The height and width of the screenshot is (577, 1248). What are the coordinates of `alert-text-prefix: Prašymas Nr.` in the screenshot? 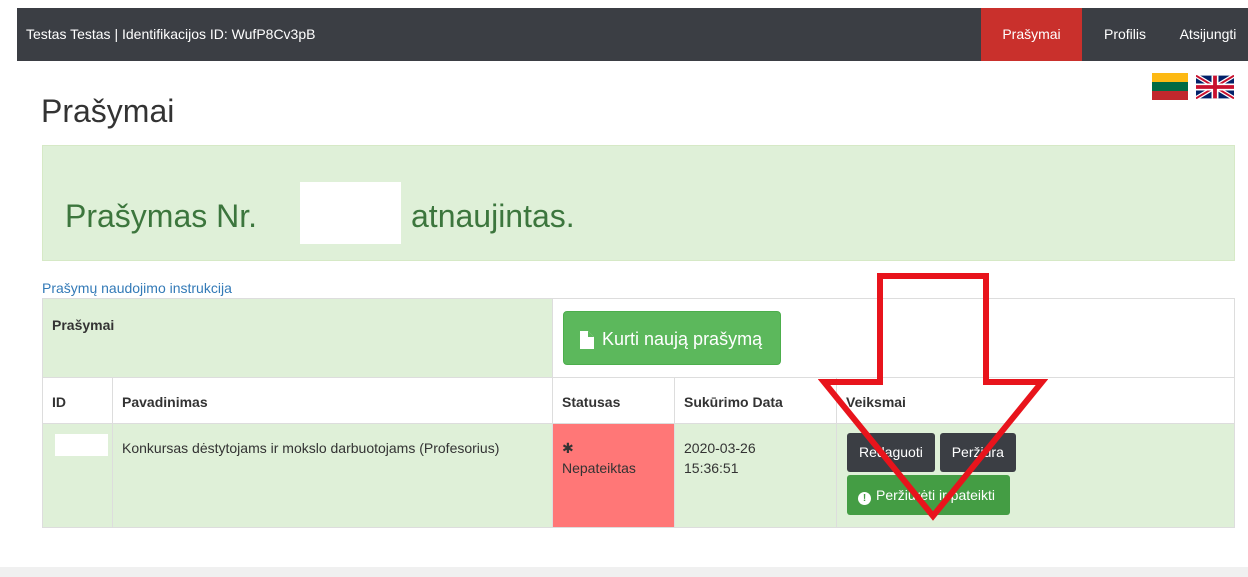 It's located at (161, 216).